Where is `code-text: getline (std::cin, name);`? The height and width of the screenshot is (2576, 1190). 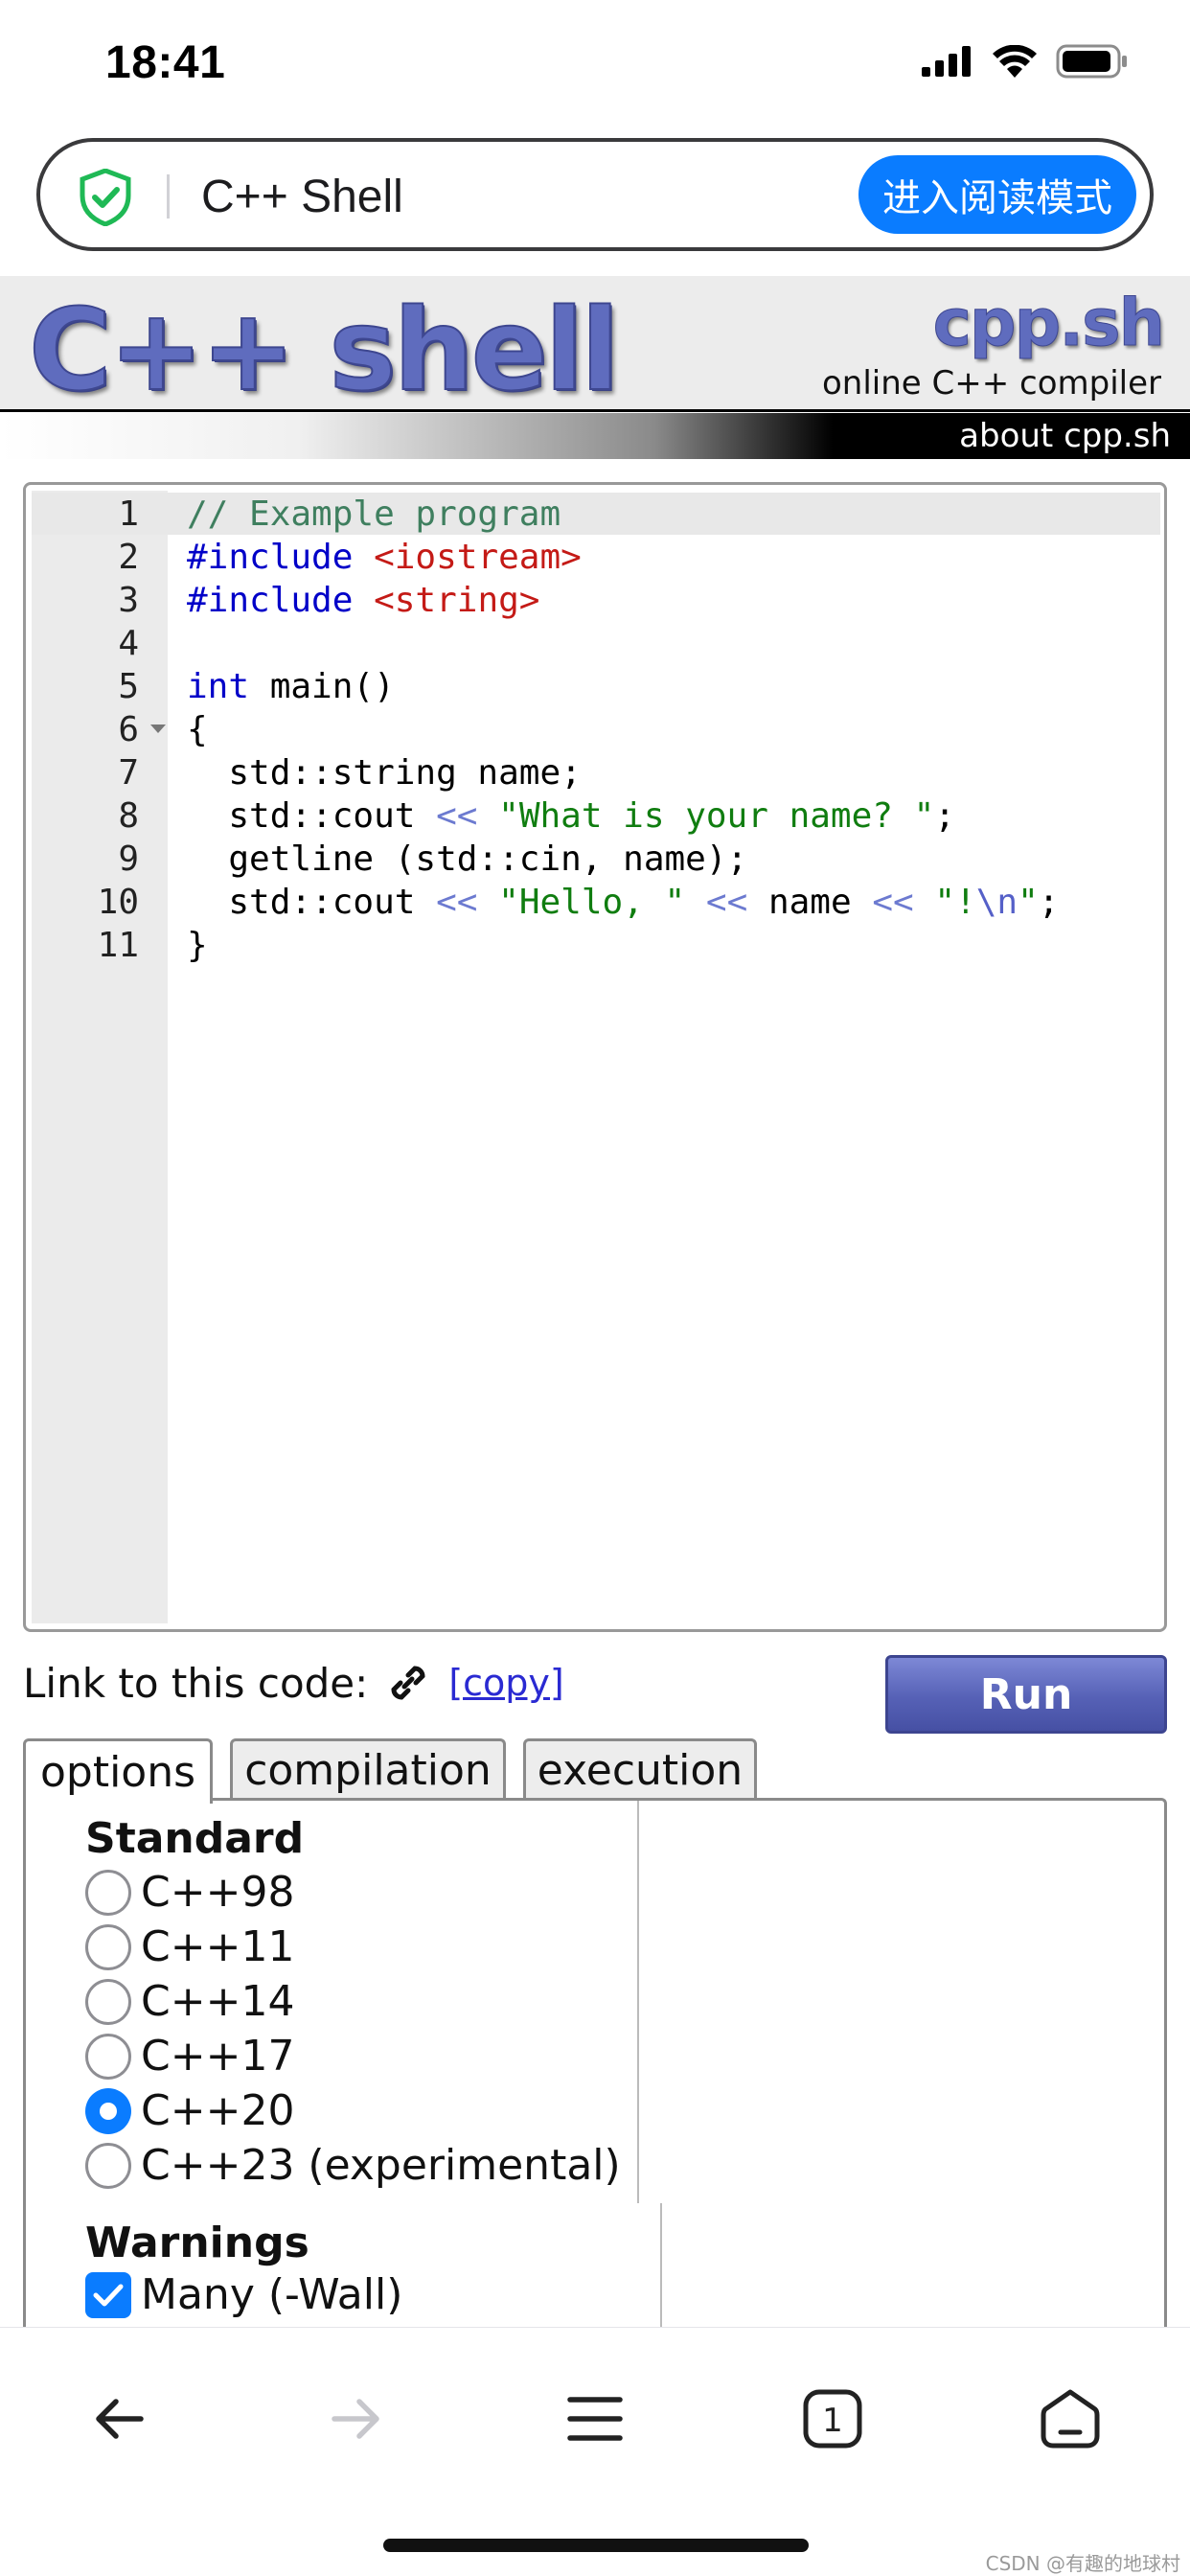
code-text: getline (std::cin, name); is located at coordinates (467, 859).